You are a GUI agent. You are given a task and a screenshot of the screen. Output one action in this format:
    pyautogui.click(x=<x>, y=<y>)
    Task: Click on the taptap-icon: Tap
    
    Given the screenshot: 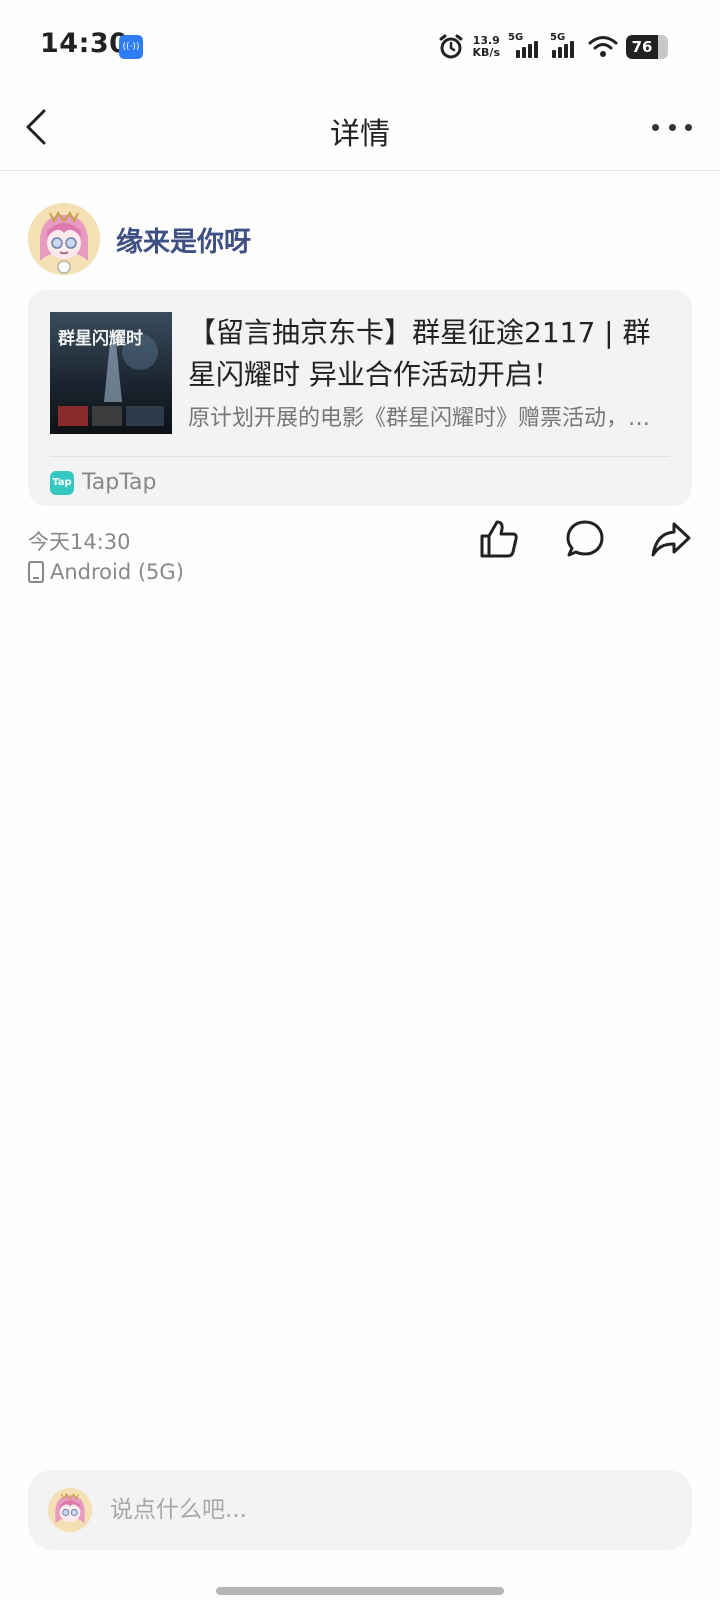 What is the action you would take?
    pyautogui.click(x=62, y=482)
    